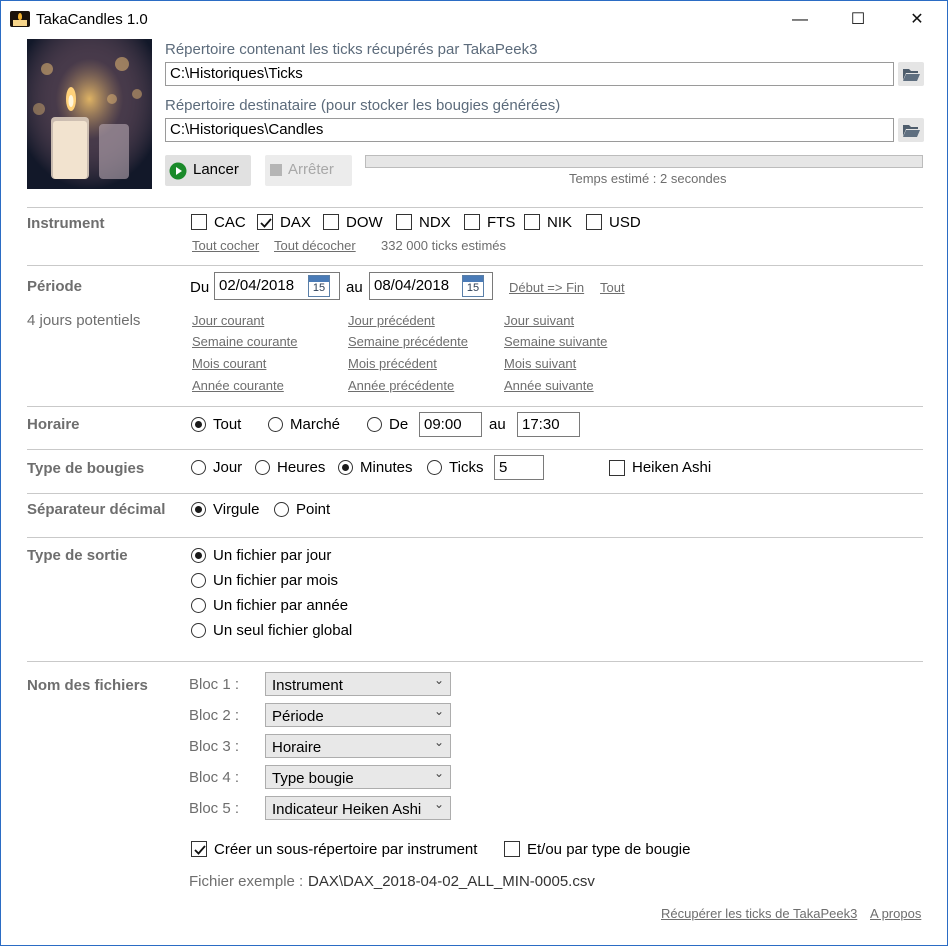 Image resolution: width=948 pixels, height=946 pixels. I want to click on fetch-ticks-link: Récupérer les ticks de TakaPeek3, so click(759, 913).